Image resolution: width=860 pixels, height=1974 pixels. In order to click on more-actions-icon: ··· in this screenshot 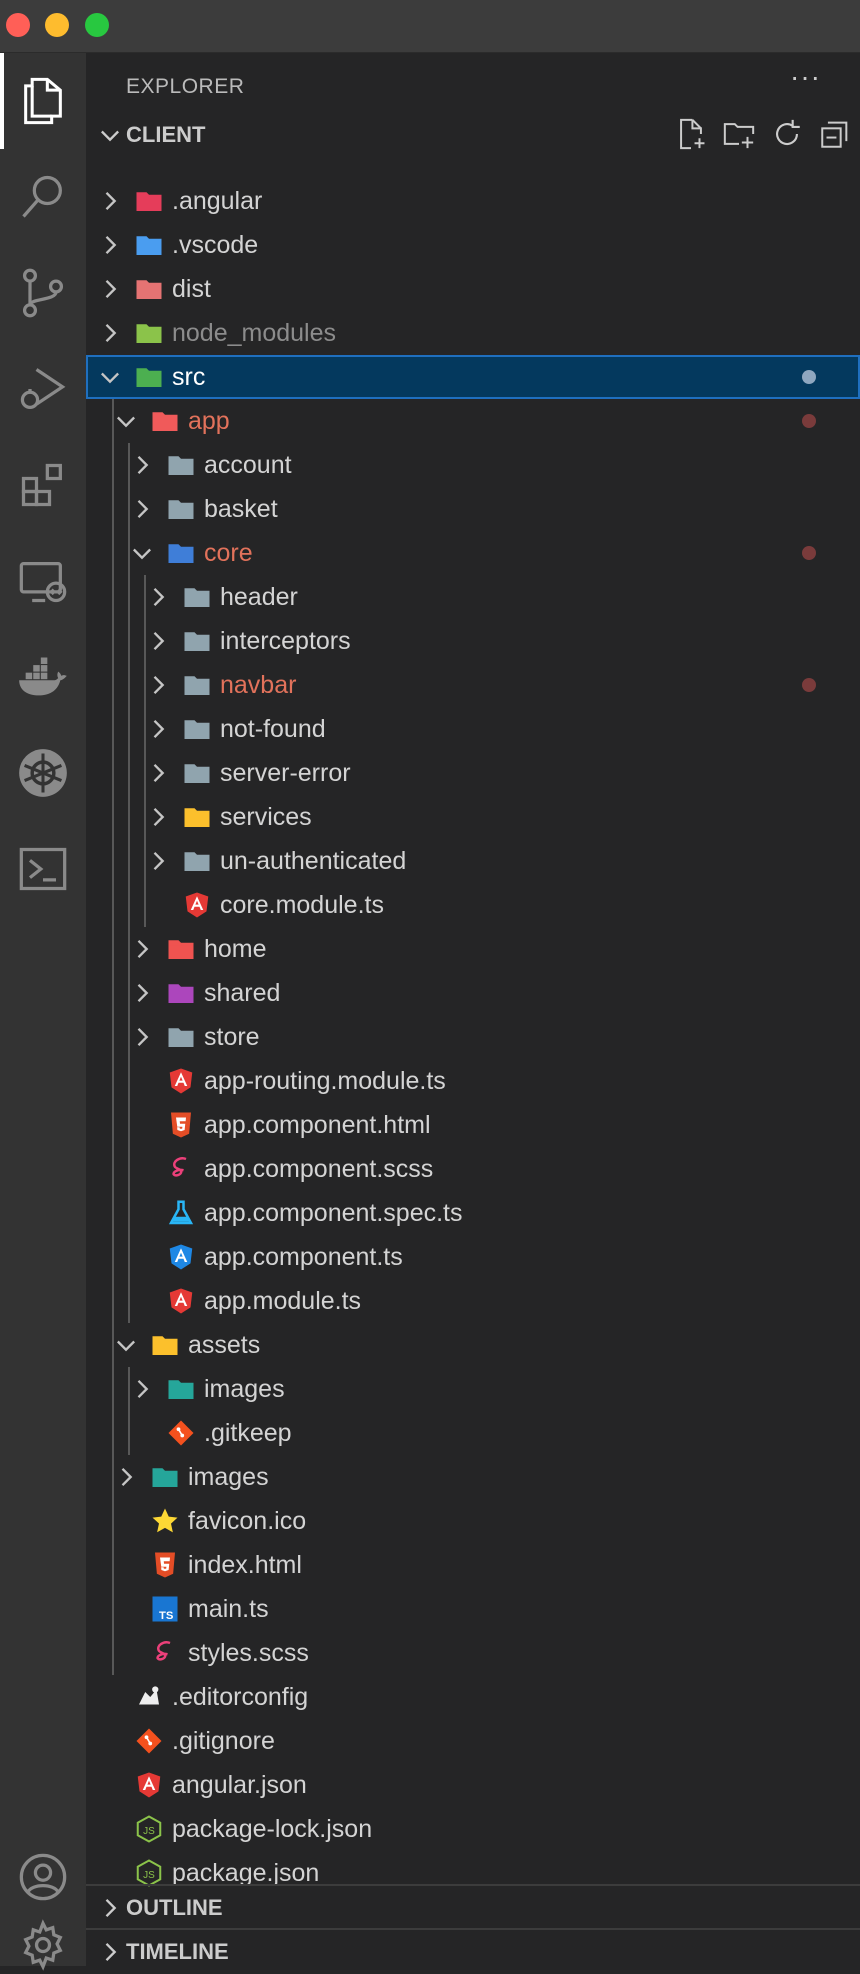, I will do `click(805, 77)`.